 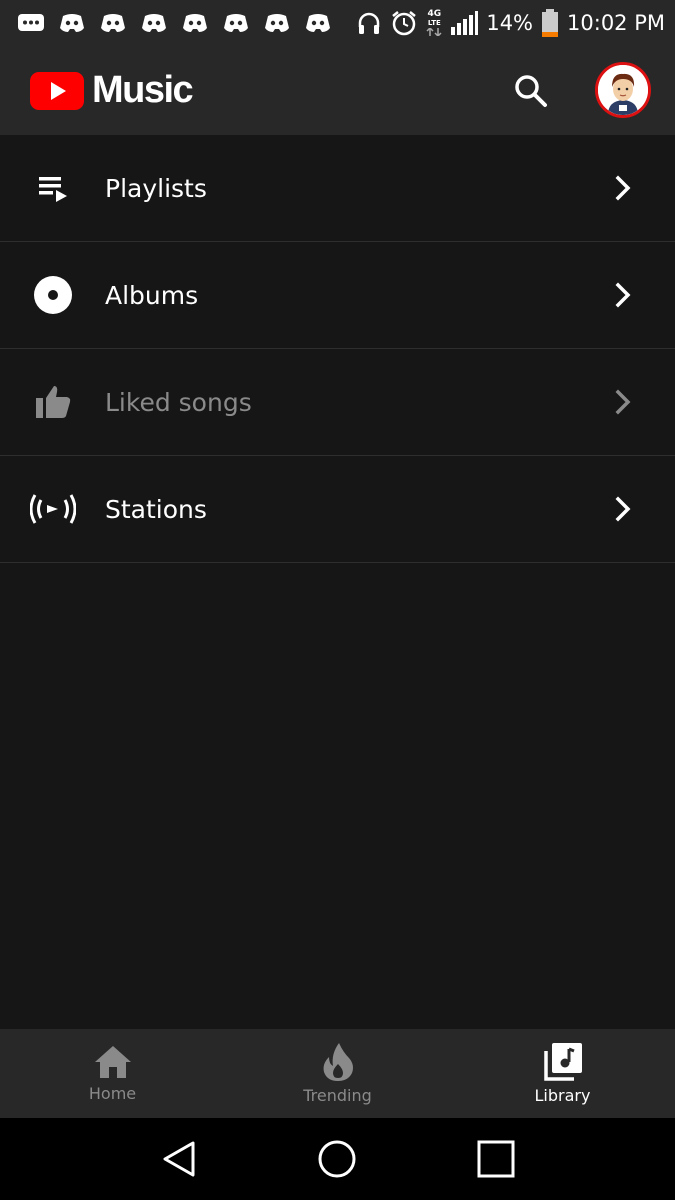 I want to click on library-item-label: Albums, so click(x=152, y=295).